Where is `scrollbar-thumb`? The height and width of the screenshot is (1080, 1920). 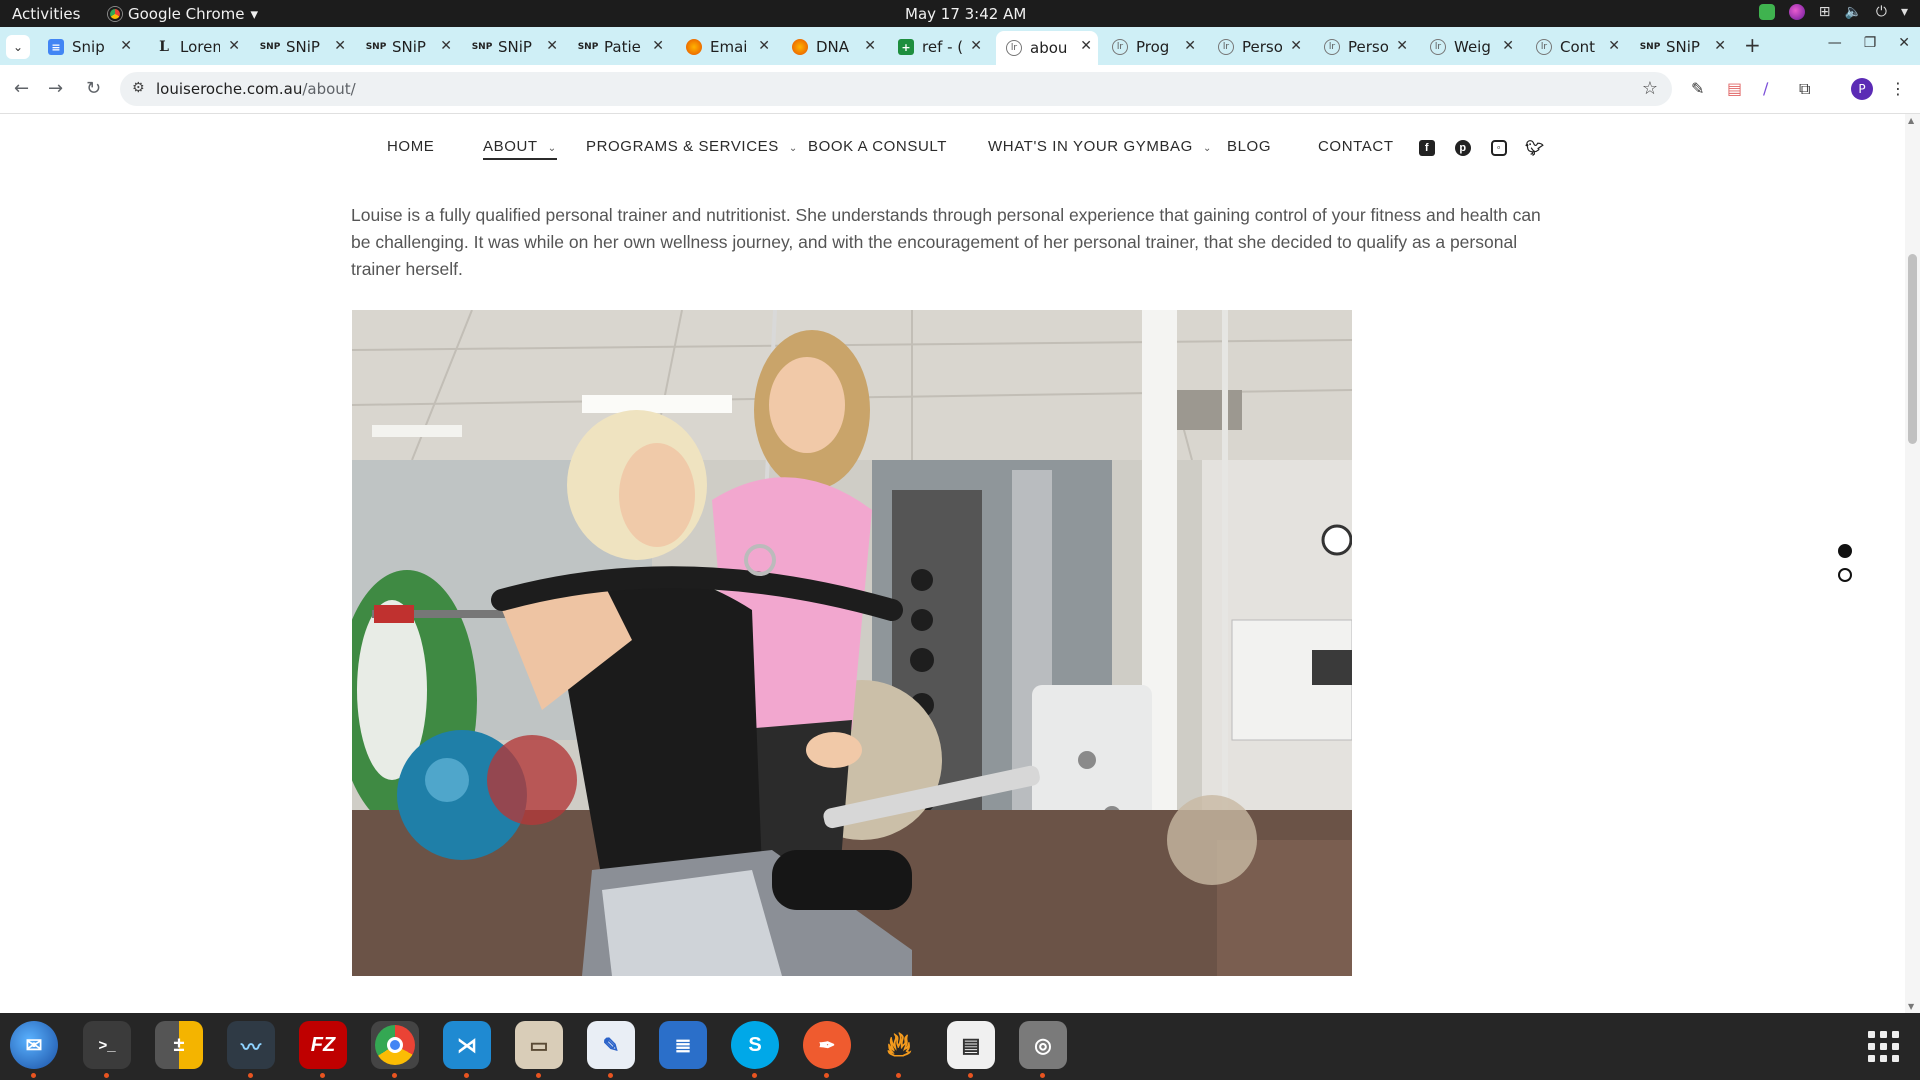 scrollbar-thumb is located at coordinates (1912, 349).